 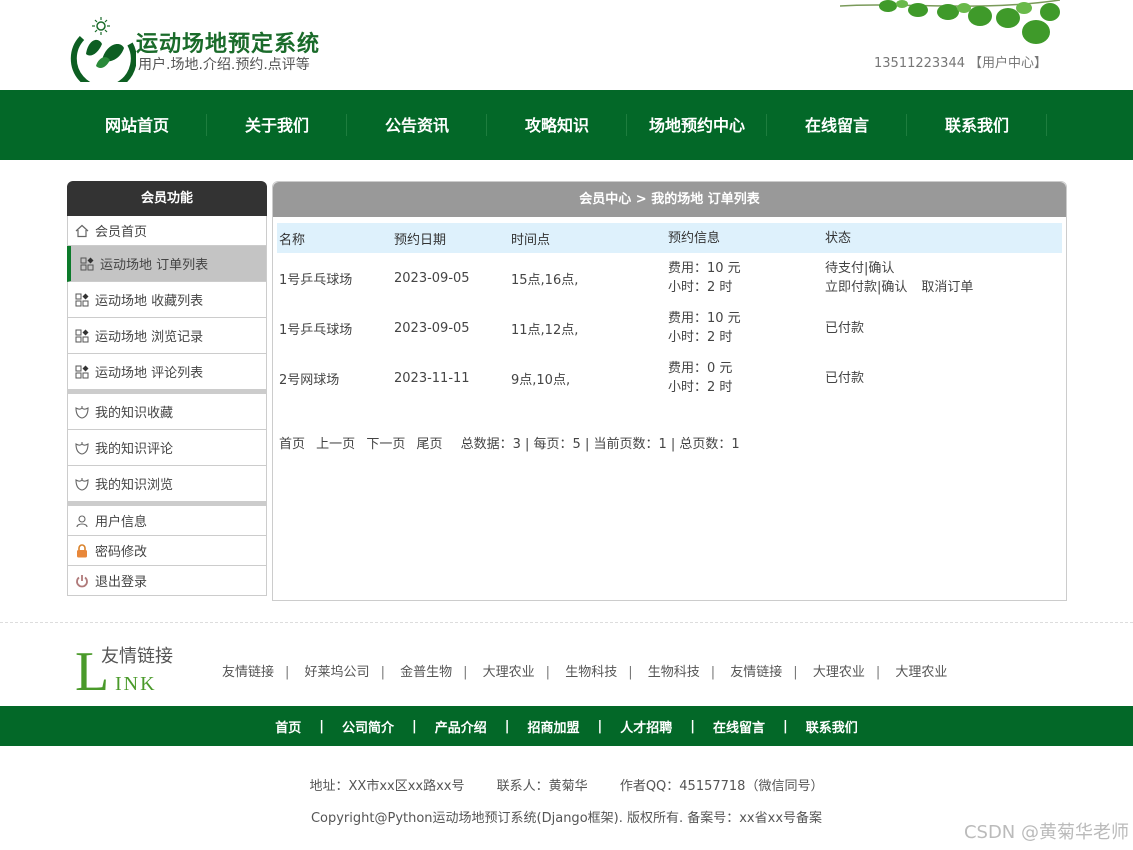 I want to click on power-icon, so click(x=82, y=580).